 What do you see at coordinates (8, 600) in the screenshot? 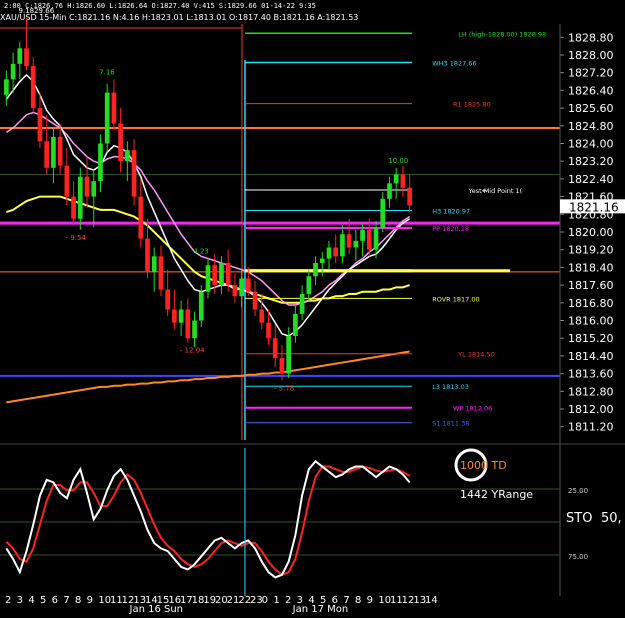
I see `x-tick-label-0: 2` at bounding box center [8, 600].